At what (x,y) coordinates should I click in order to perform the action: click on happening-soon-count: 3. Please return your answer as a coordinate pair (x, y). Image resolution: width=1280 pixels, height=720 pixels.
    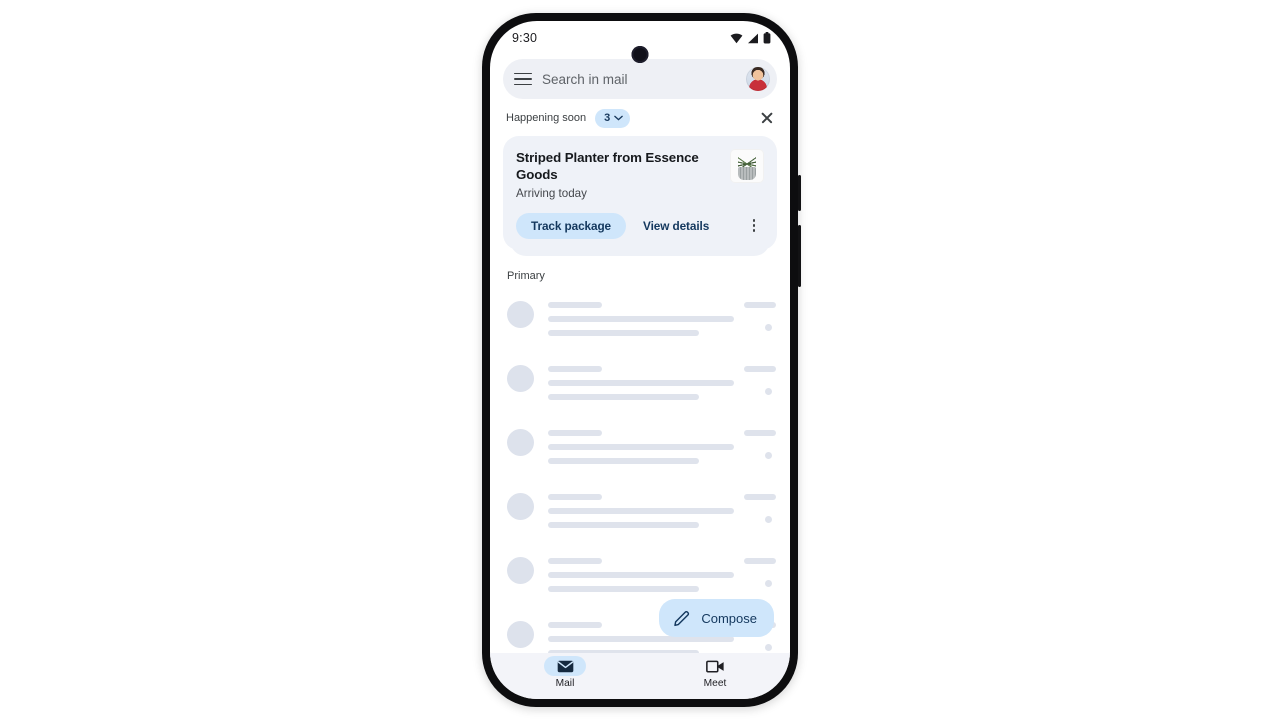
    Looking at the image, I should click on (607, 118).